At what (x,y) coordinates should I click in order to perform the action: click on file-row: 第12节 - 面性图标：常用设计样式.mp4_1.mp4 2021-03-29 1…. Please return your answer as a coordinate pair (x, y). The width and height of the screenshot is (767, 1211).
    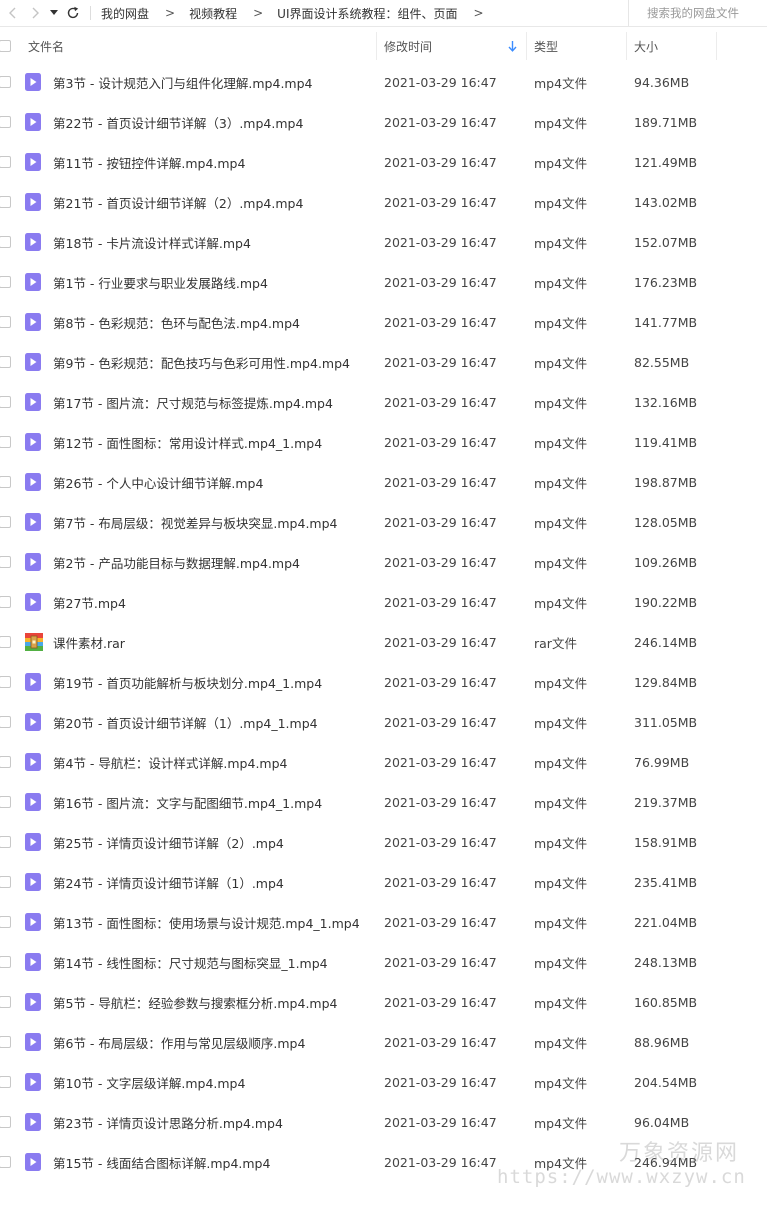
    Looking at the image, I should click on (383, 442).